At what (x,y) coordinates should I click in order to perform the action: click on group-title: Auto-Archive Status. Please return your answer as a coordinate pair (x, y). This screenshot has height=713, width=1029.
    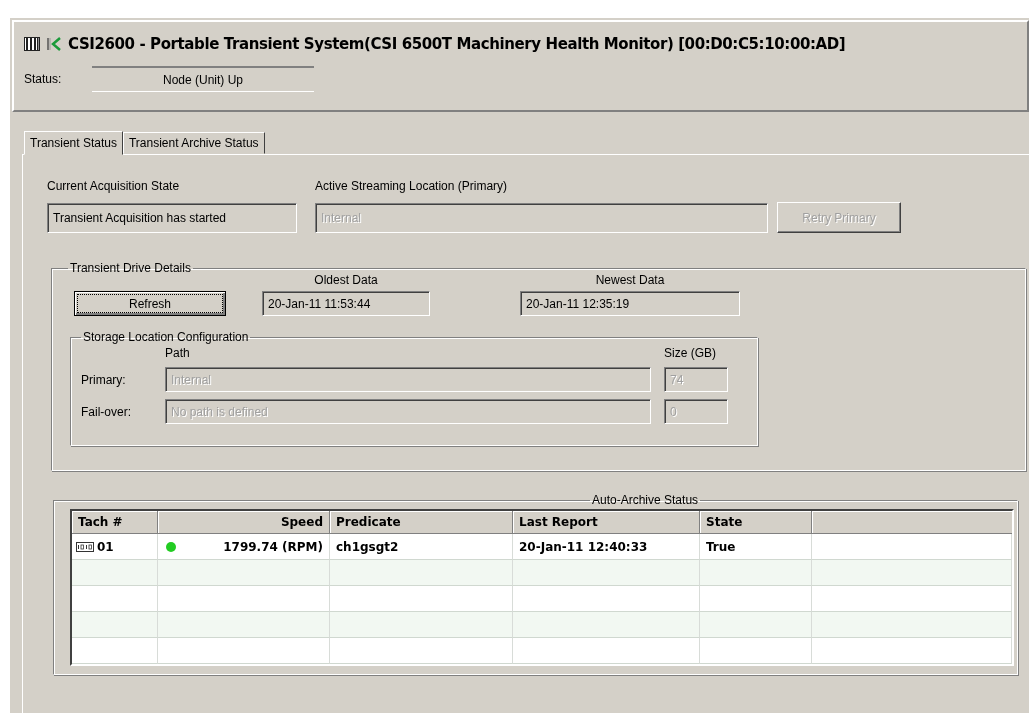
    Looking at the image, I should click on (645, 500).